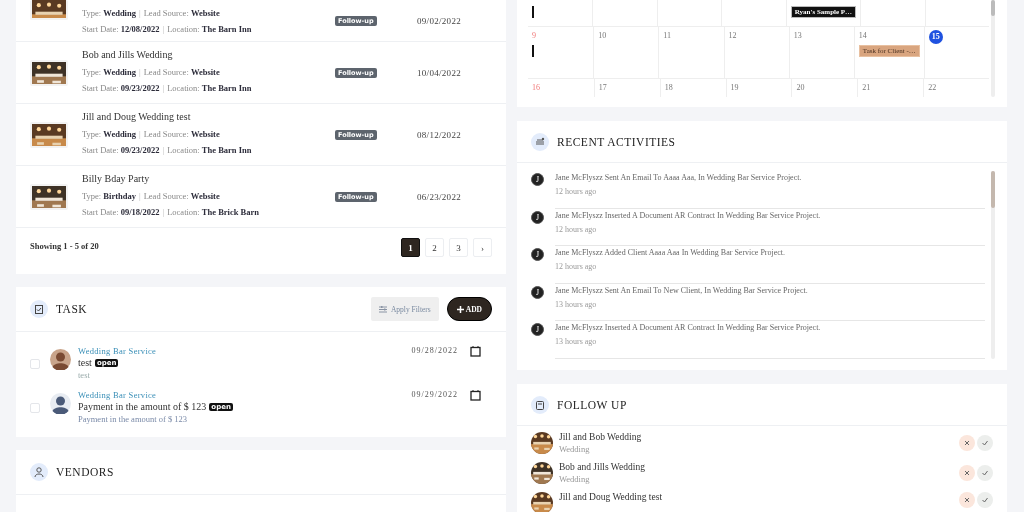 The height and width of the screenshot is (512, 1024). Describe the element at coordinates (439, 72) in the screenshot. I see `event-date: 10/04/2022` at that location.